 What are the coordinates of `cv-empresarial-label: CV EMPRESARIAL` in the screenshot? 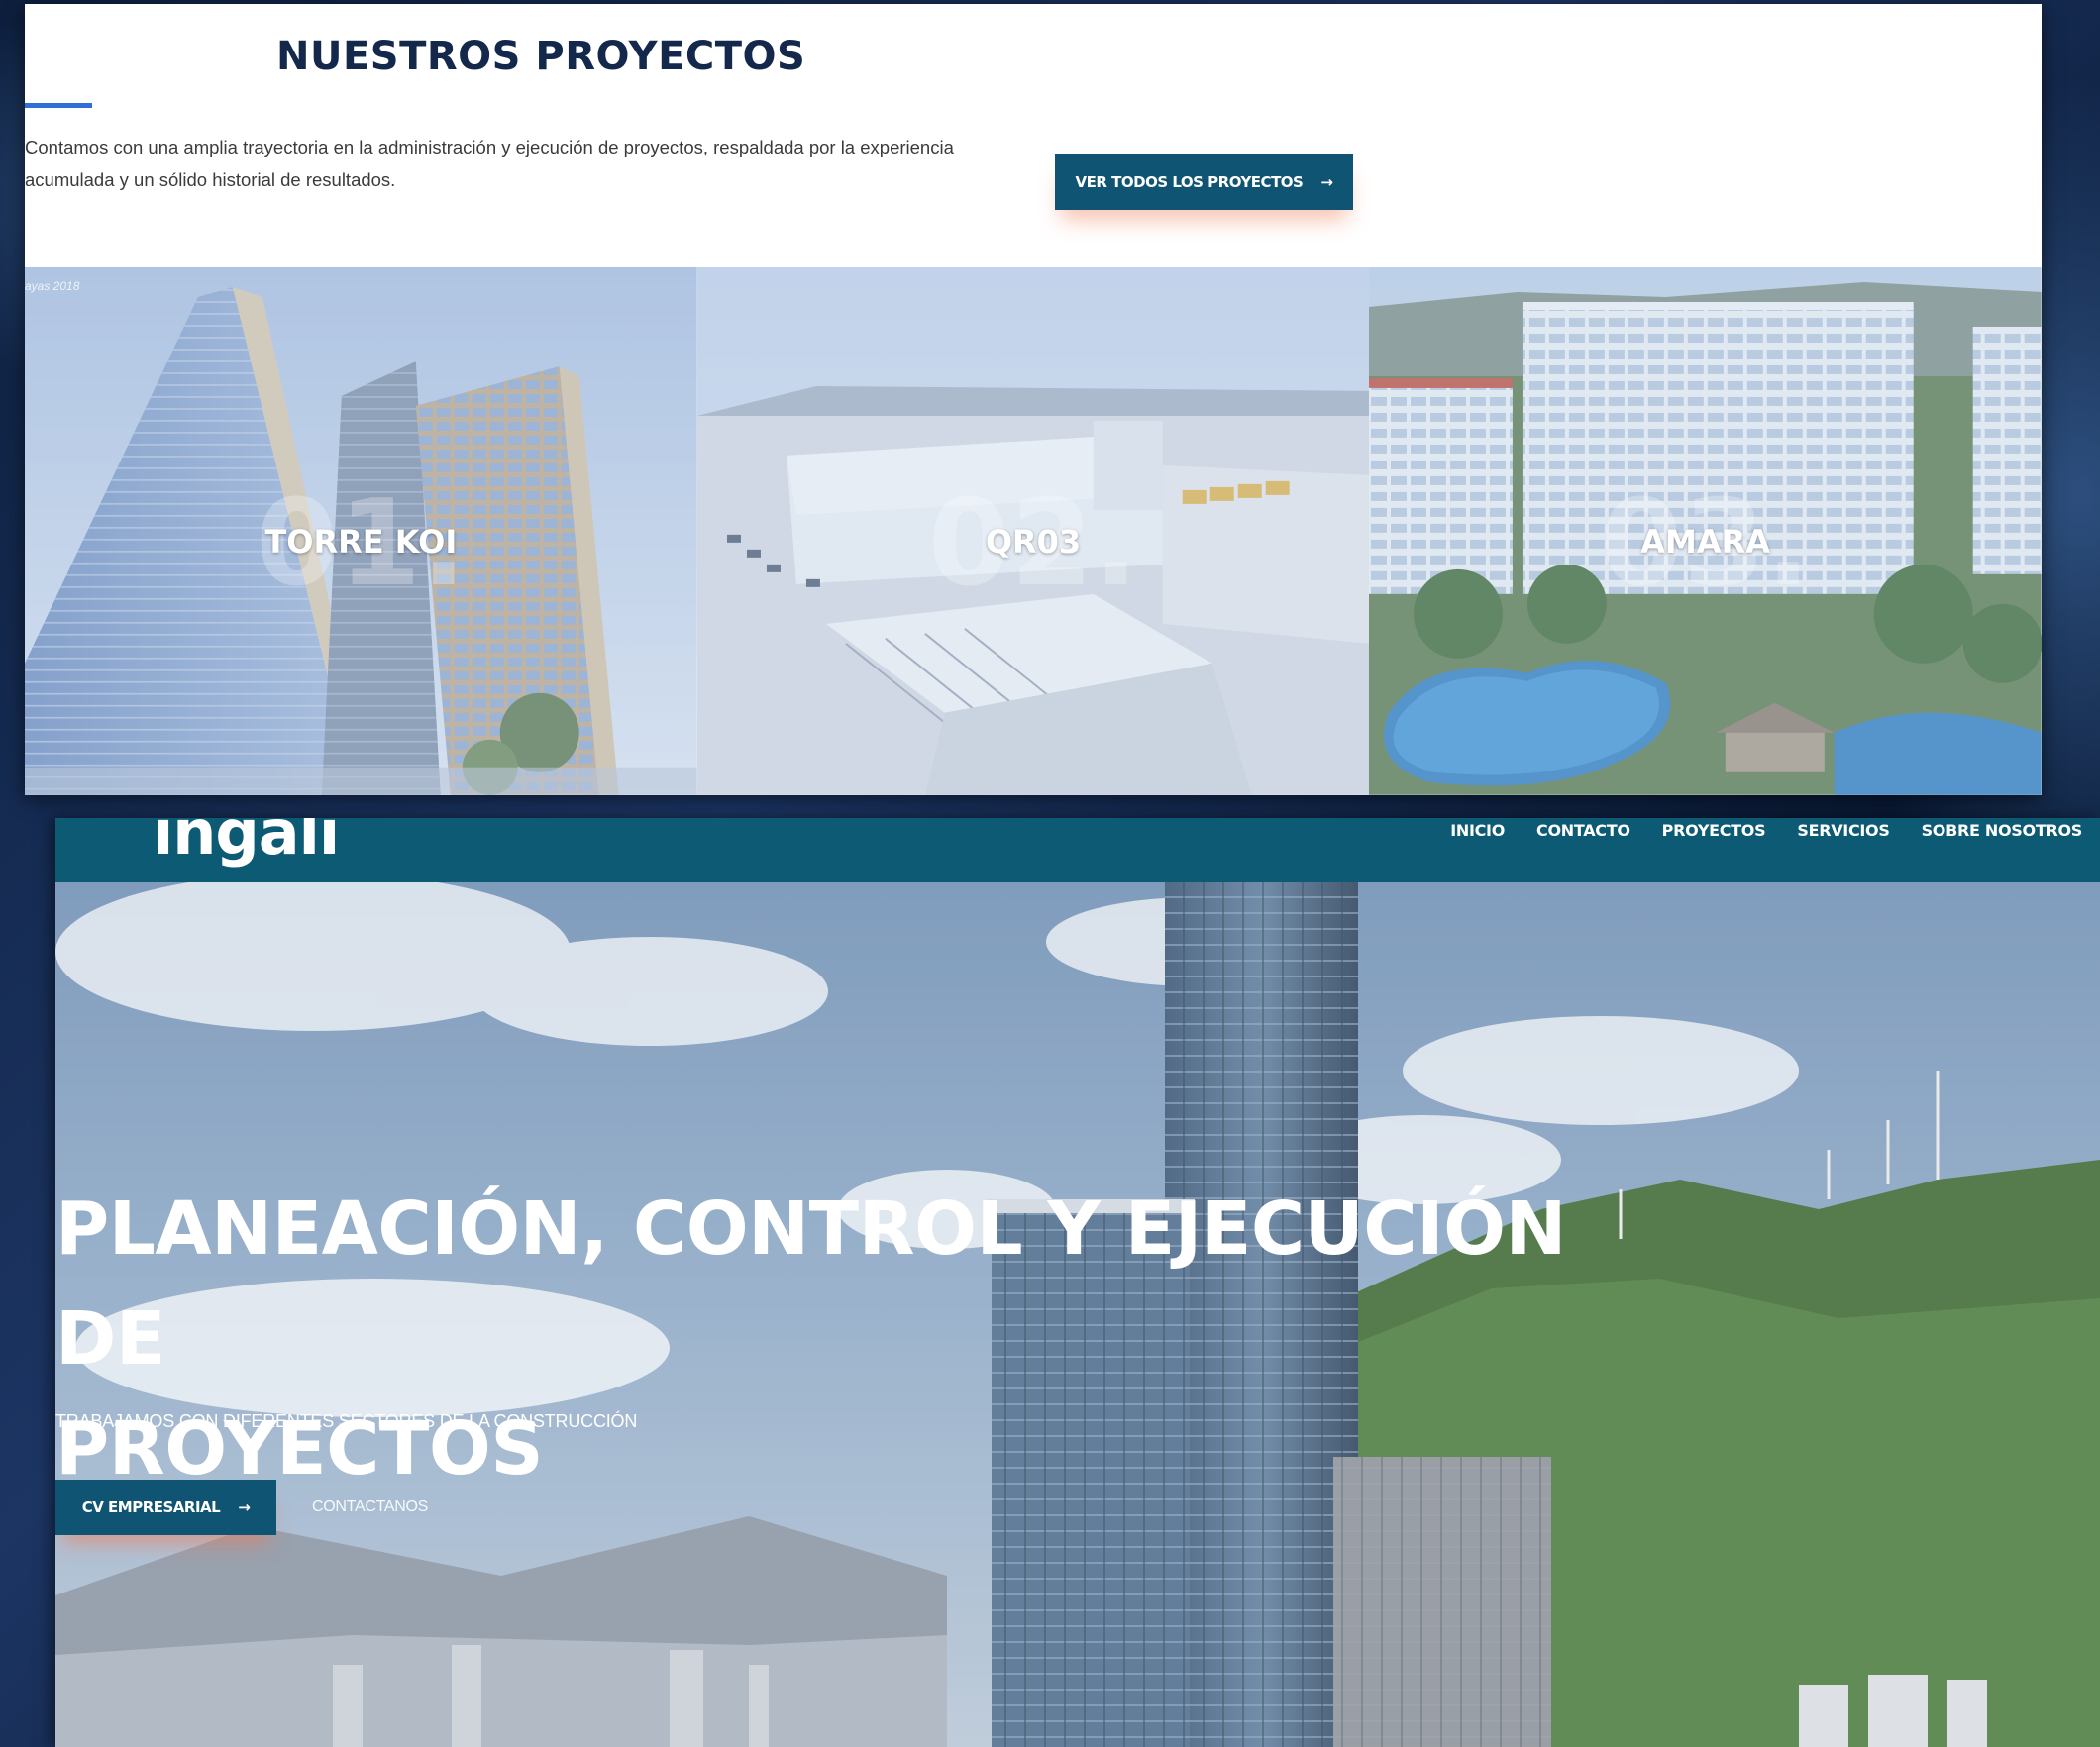 It's located at (151, 1507).